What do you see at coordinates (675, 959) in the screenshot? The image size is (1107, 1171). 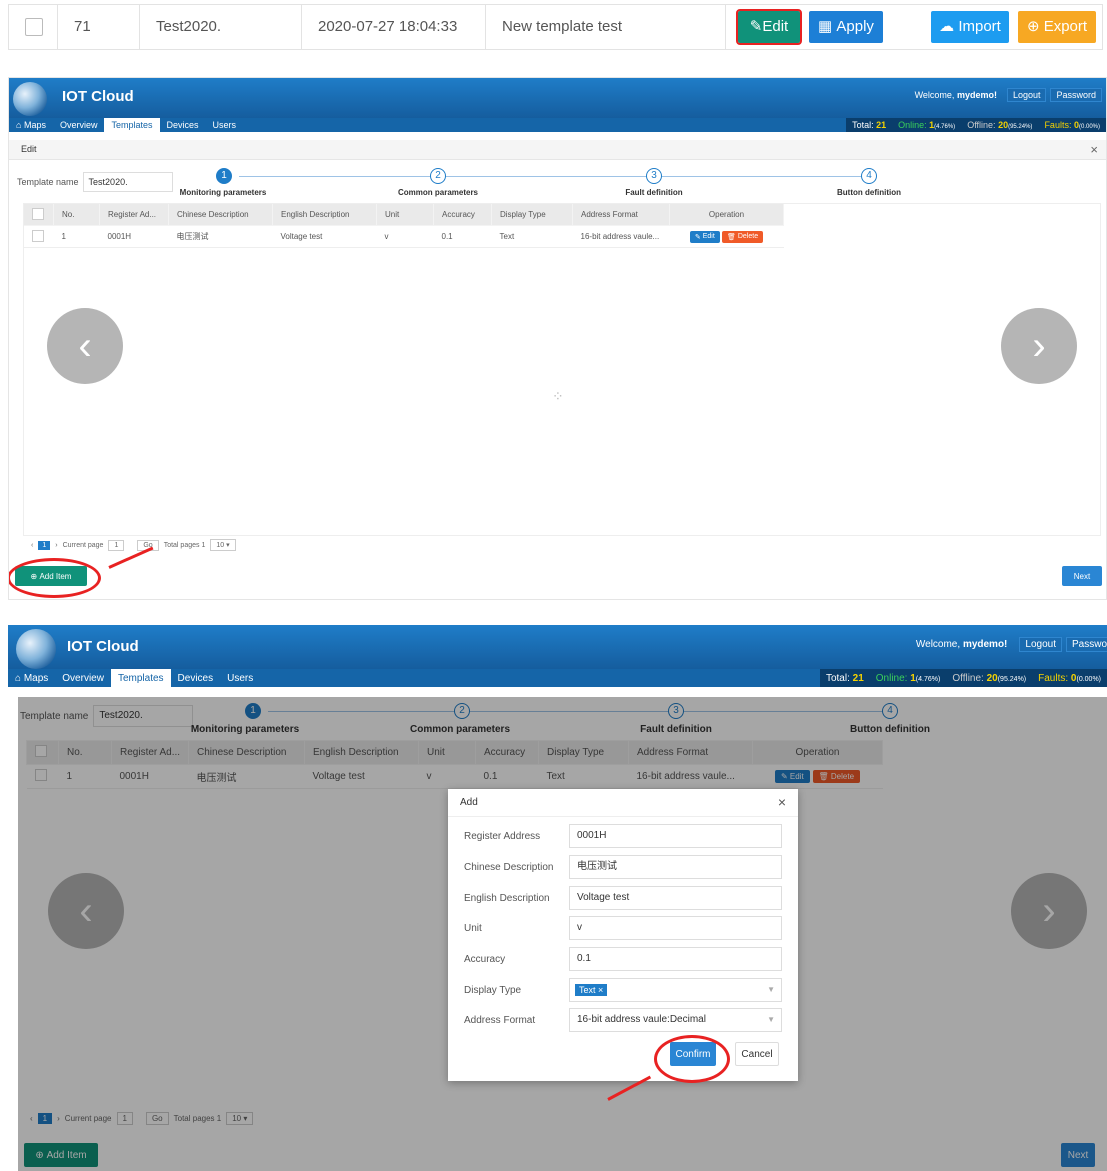 I see `accuracy-input: 0.1` at bounding box center [675, 959].